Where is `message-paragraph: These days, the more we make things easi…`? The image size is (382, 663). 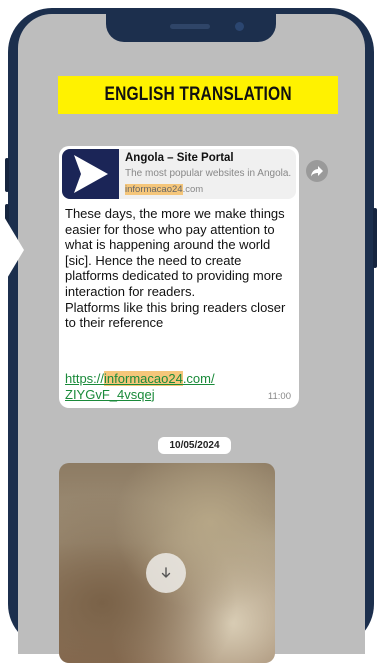
message-paragraph: These days, the more we make things easi… is located at coordinates (175, 252).